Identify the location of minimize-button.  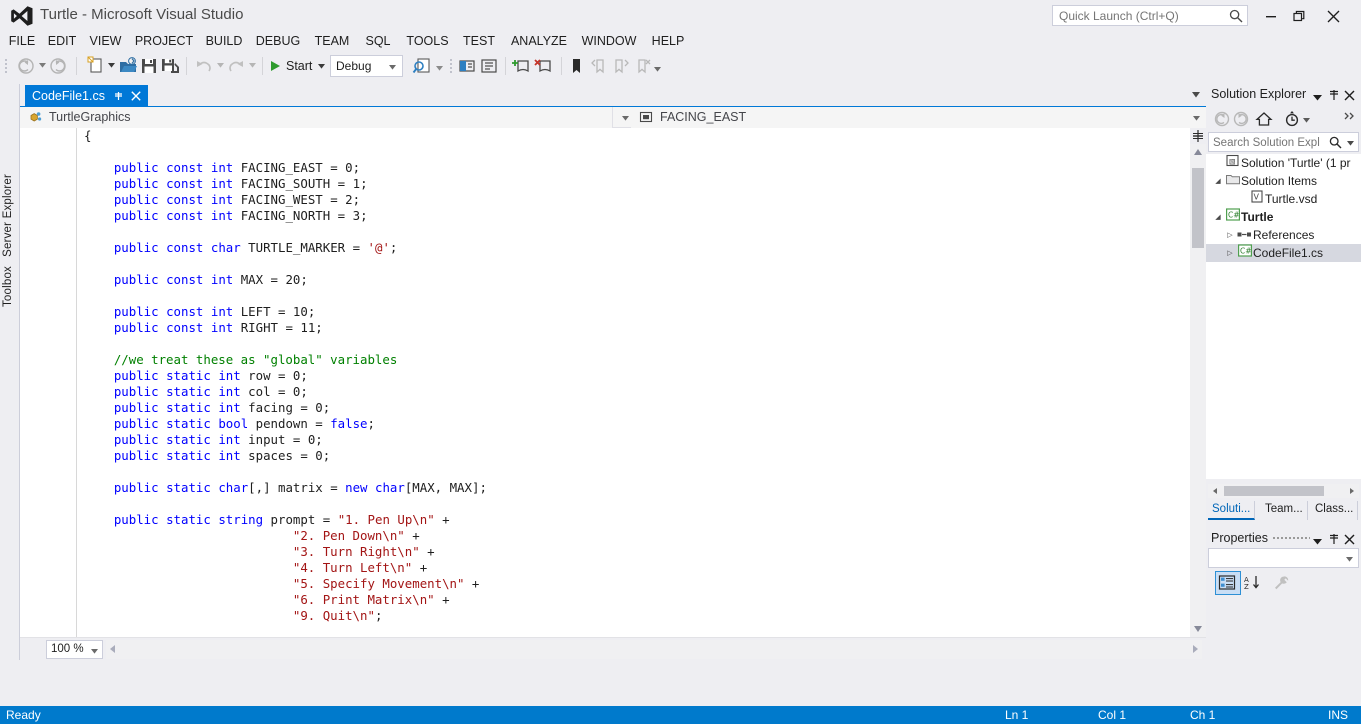
(1271, 15).